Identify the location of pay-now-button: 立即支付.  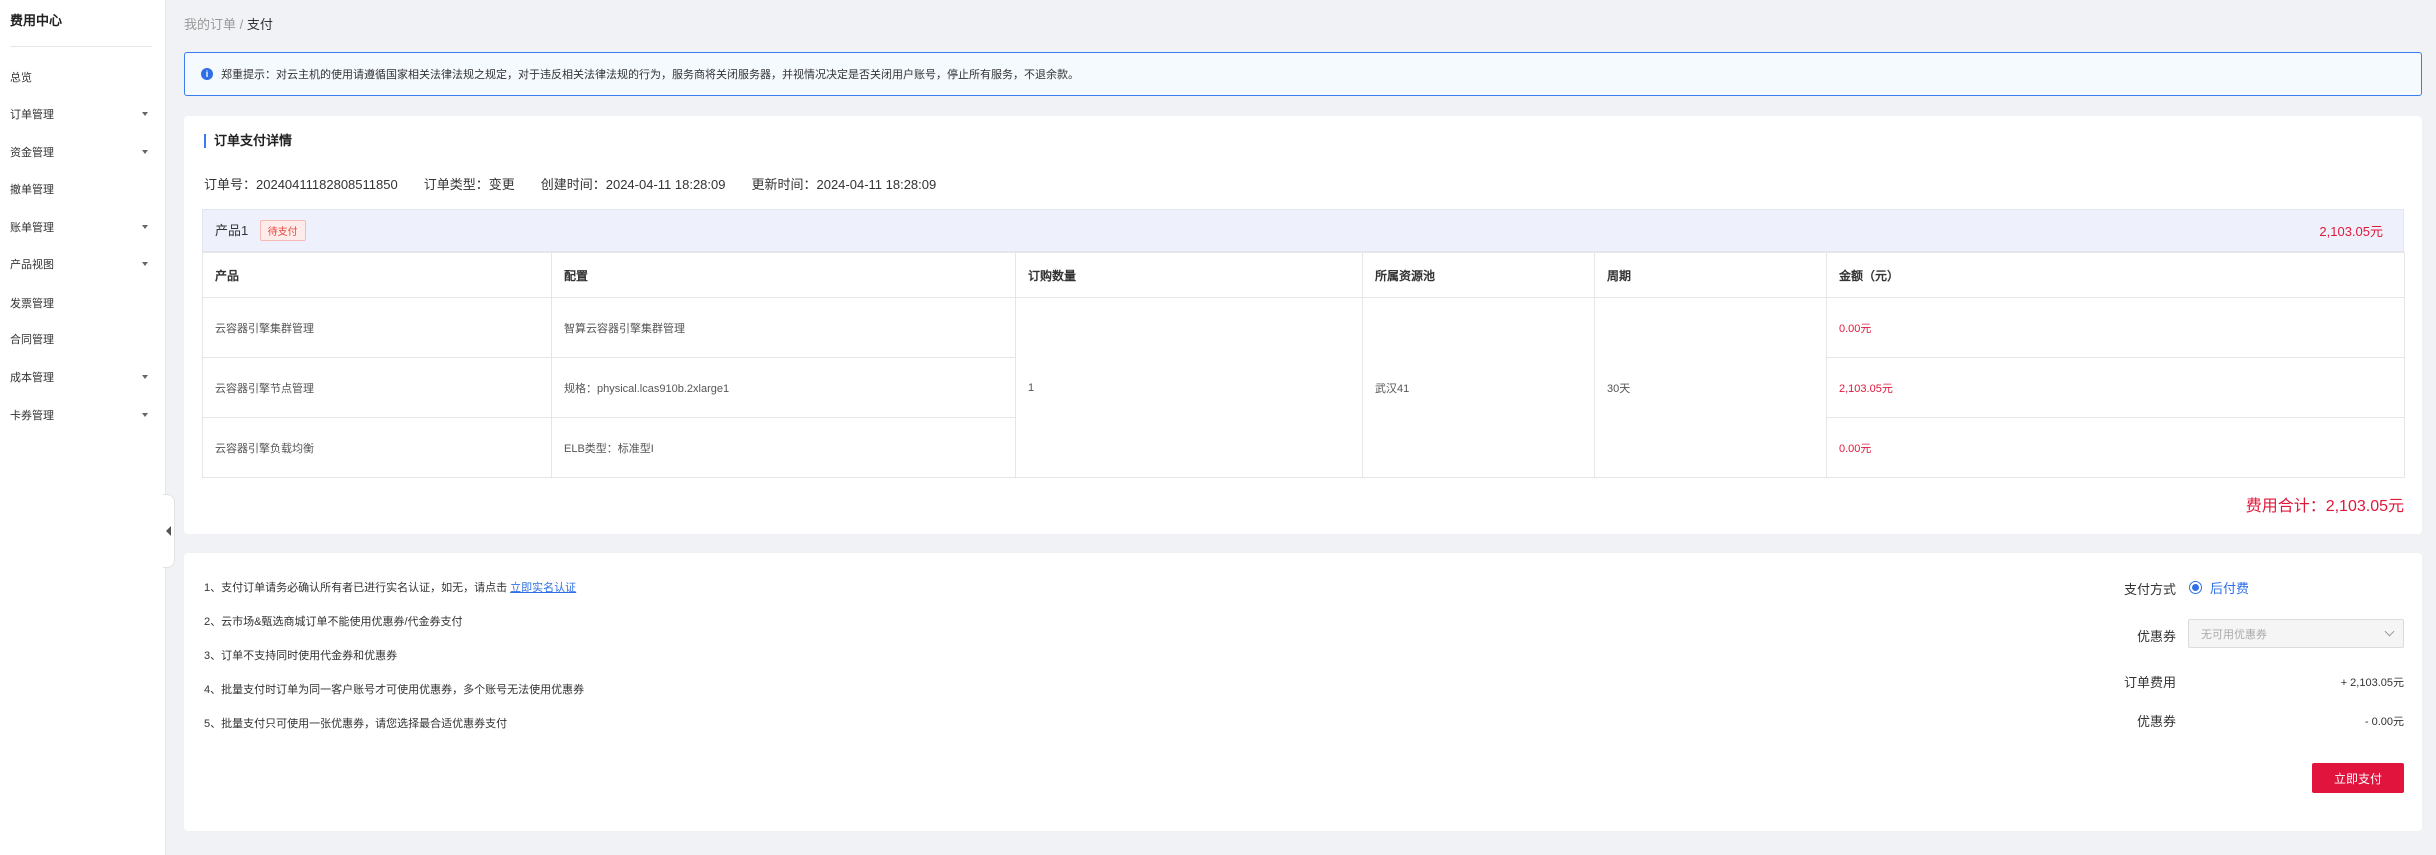
(2358, 778).